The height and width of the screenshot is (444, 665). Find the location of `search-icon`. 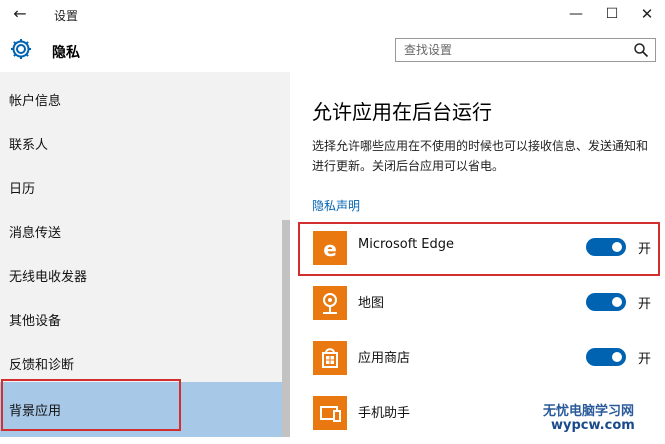

search-icon is located at coordinates (641, 50).